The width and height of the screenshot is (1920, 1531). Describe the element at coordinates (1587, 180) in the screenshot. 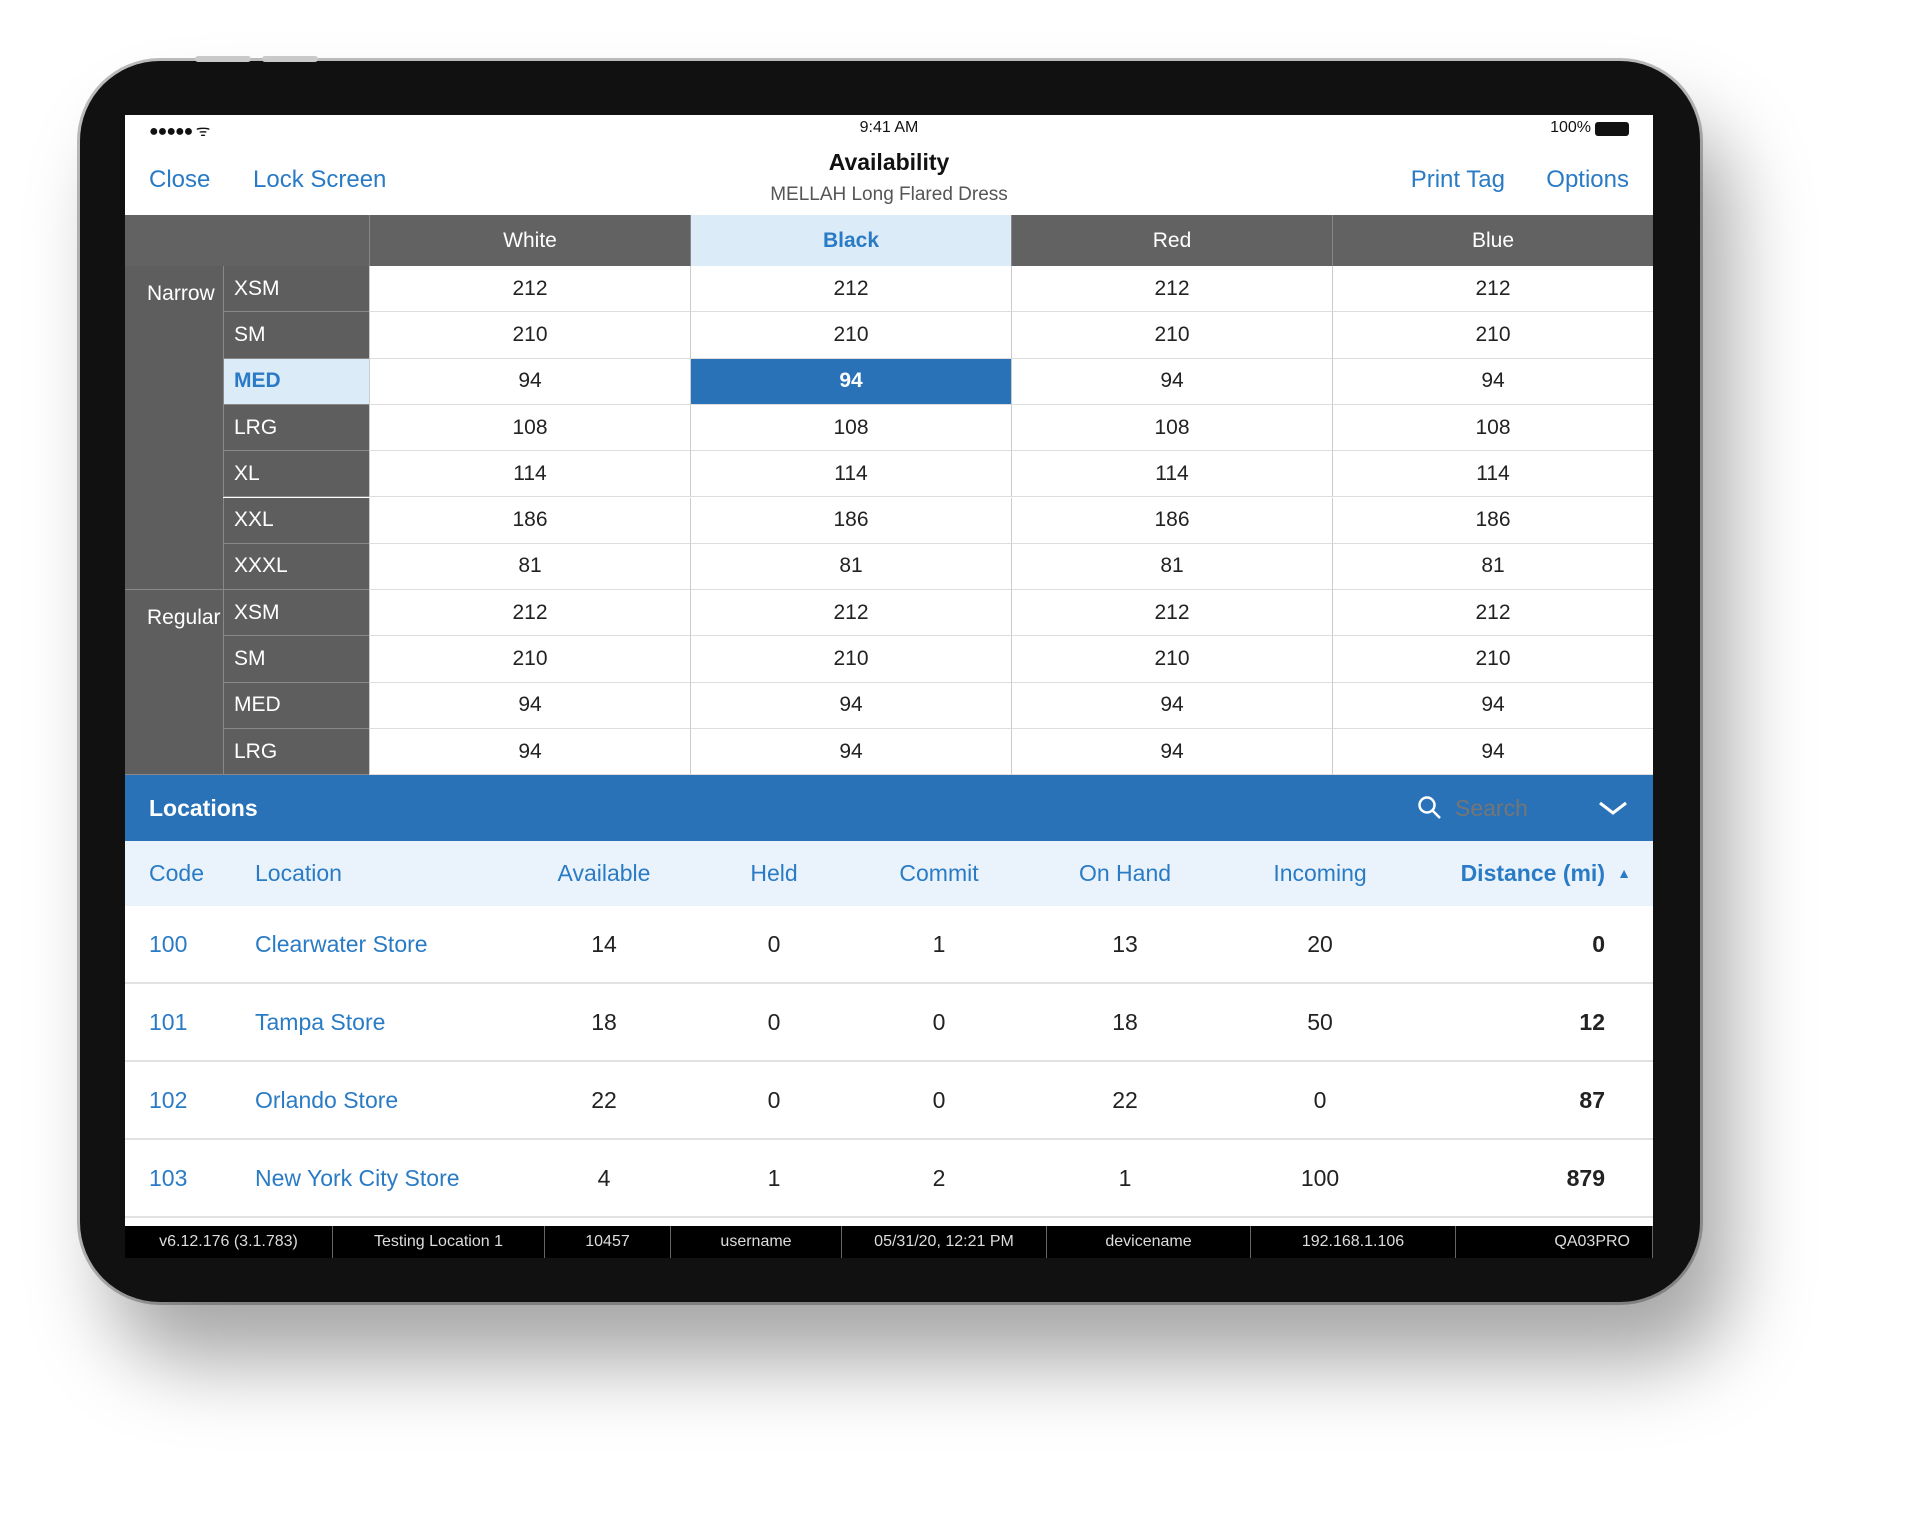

I see `options-button: Options` at that location.